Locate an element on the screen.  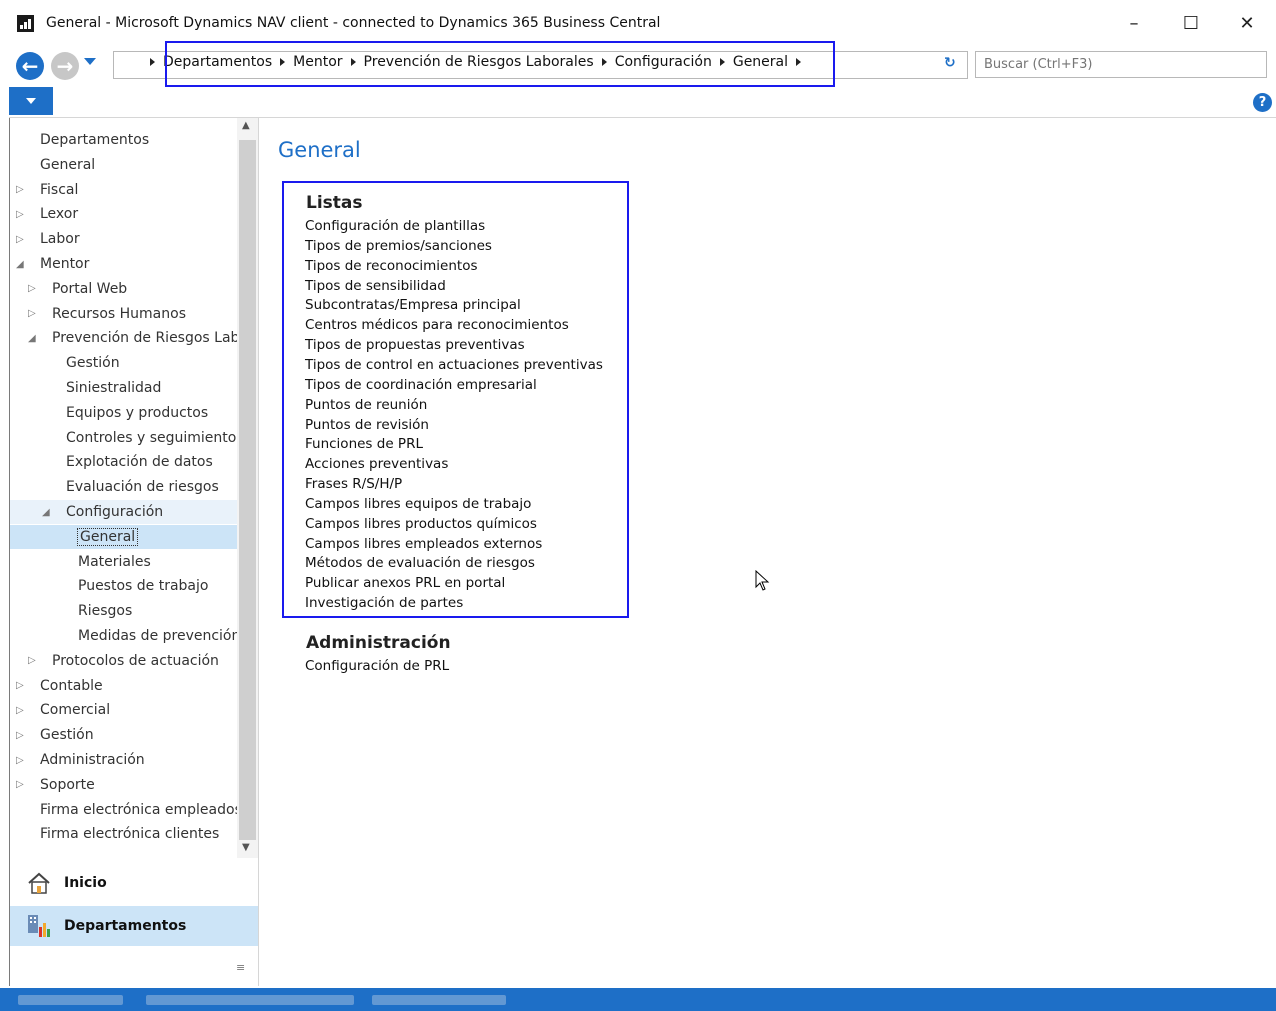
list-link: Frases R/S/H/P is located at coordinates (353, 484).